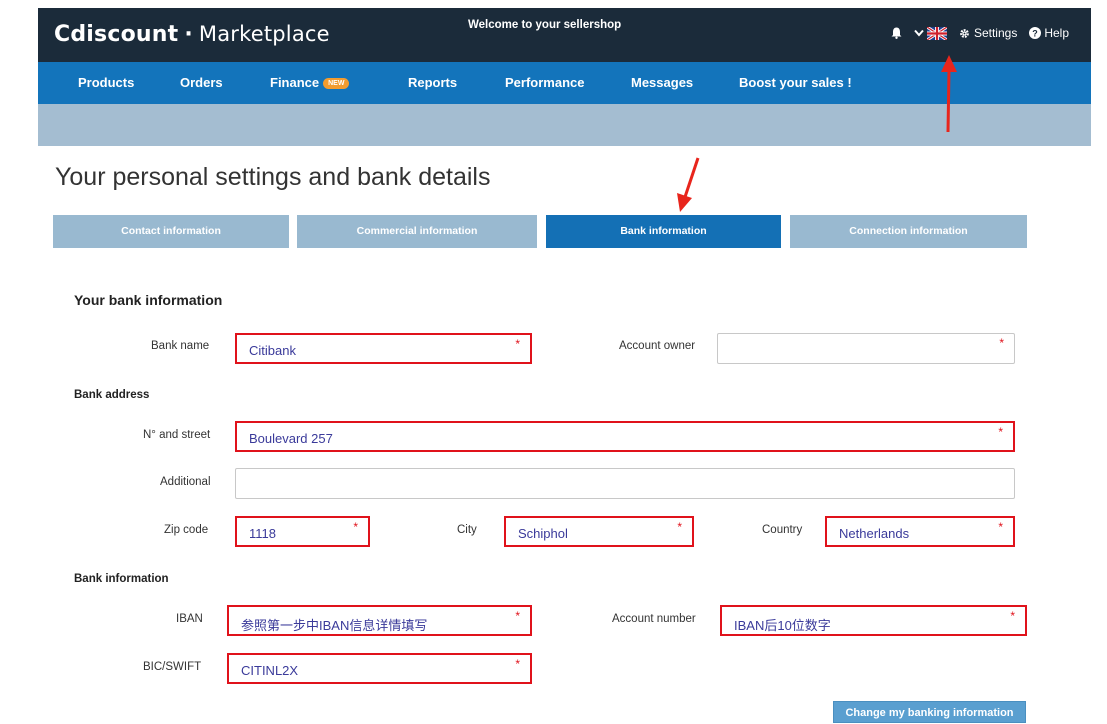  I want to click on account-number-value: IBAN后10位数字, so click(782, 625).